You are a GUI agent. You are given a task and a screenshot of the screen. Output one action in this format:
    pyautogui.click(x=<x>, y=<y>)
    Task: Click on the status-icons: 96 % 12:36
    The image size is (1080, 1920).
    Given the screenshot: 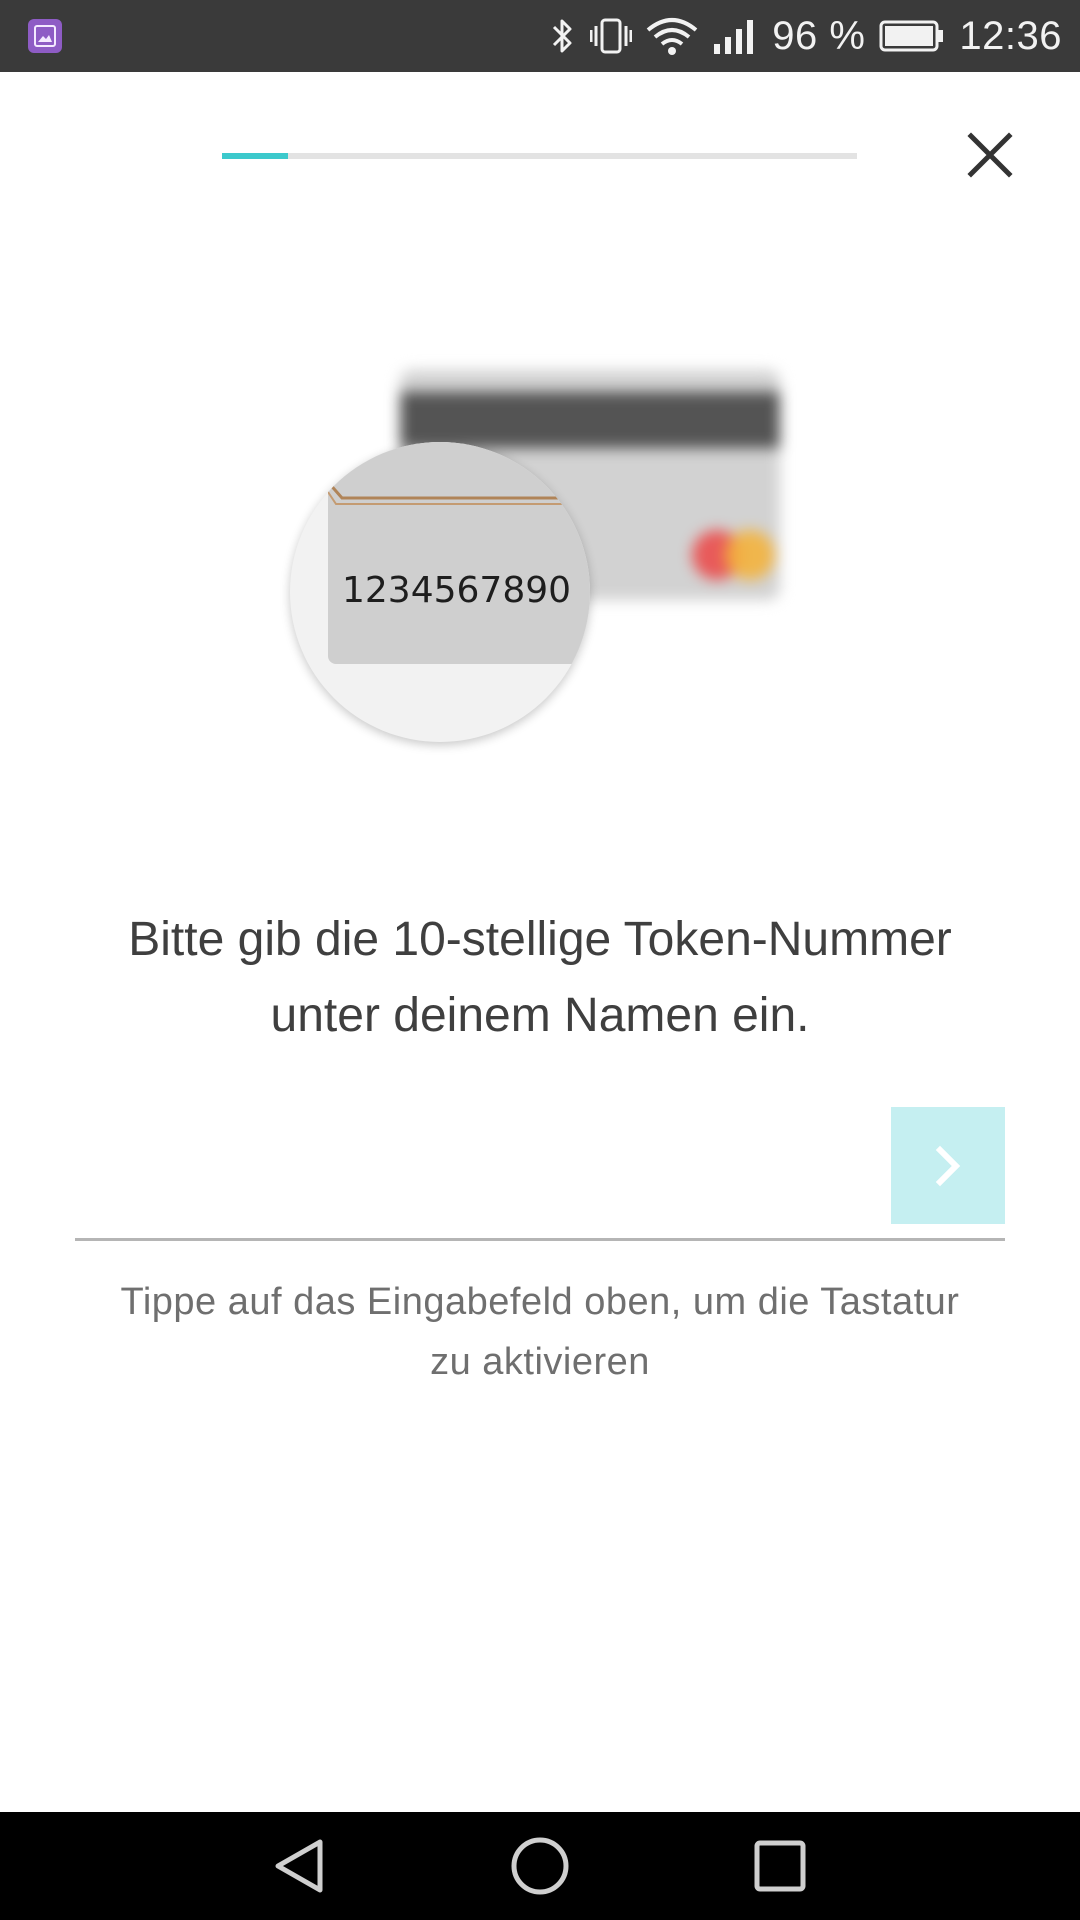 What is the action you would take?
    pyautogui.click(x=806, y=36)
    